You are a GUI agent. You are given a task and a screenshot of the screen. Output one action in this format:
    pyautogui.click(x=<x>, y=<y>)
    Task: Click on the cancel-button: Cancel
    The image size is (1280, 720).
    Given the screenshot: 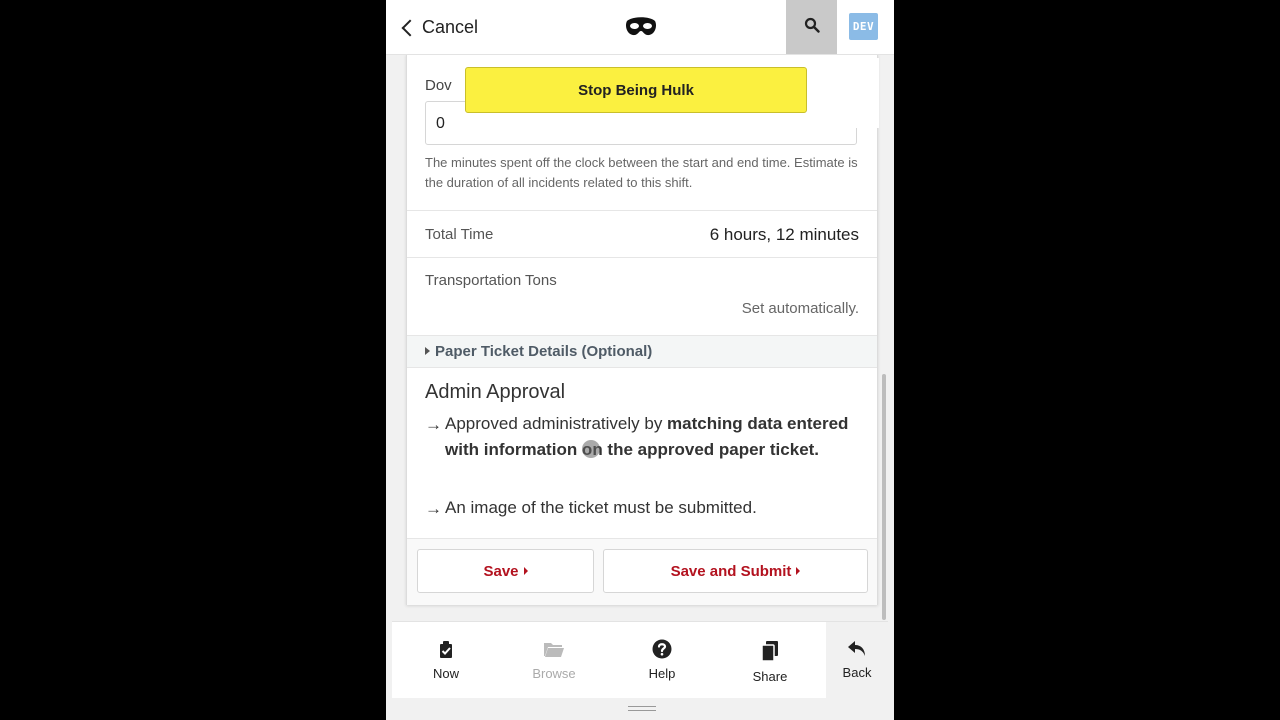 What is the action you would take?
    pyautogui.click(x=440, y=27)
    